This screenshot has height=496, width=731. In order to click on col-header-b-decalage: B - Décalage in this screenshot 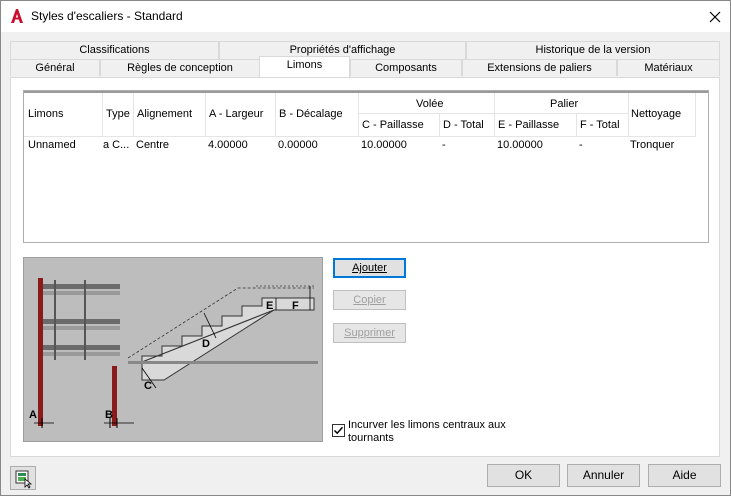, I will do `click(311, 114)`.